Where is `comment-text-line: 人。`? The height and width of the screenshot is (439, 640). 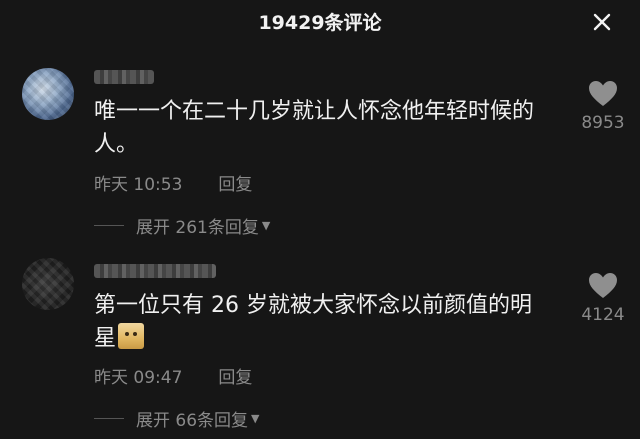 comment-text-line: 人。 is located at coordinates (116, 144).